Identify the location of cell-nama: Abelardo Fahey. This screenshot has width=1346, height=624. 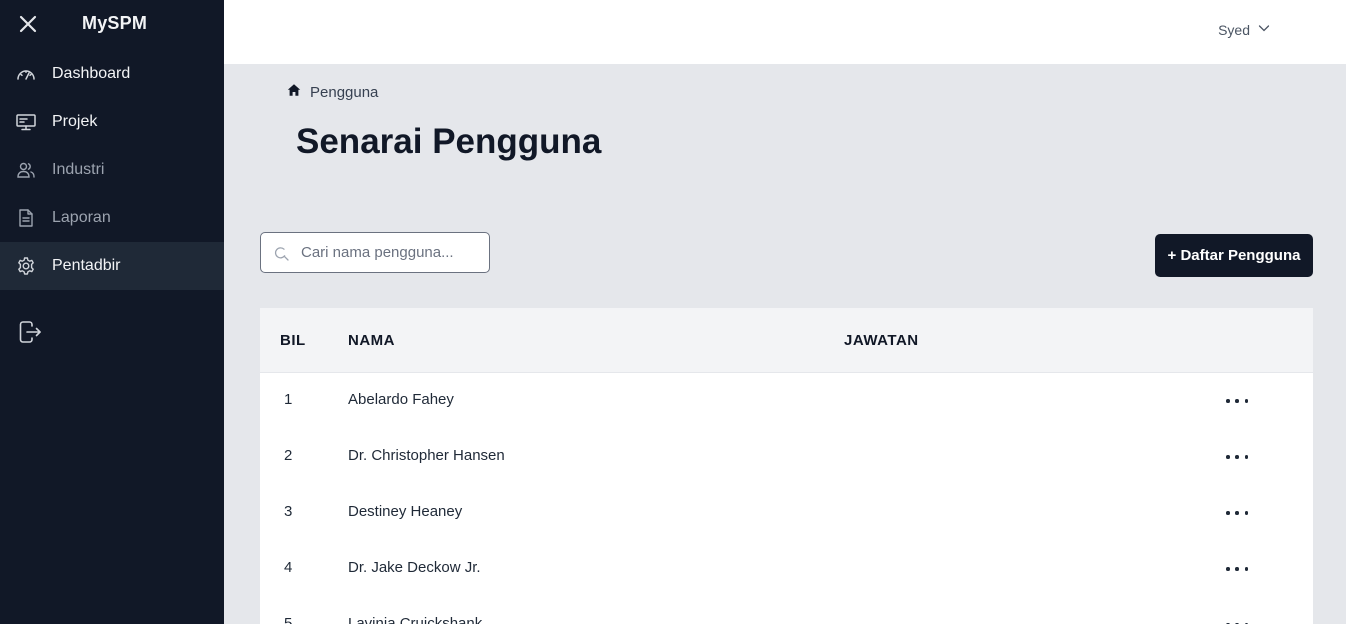
(401, 399).